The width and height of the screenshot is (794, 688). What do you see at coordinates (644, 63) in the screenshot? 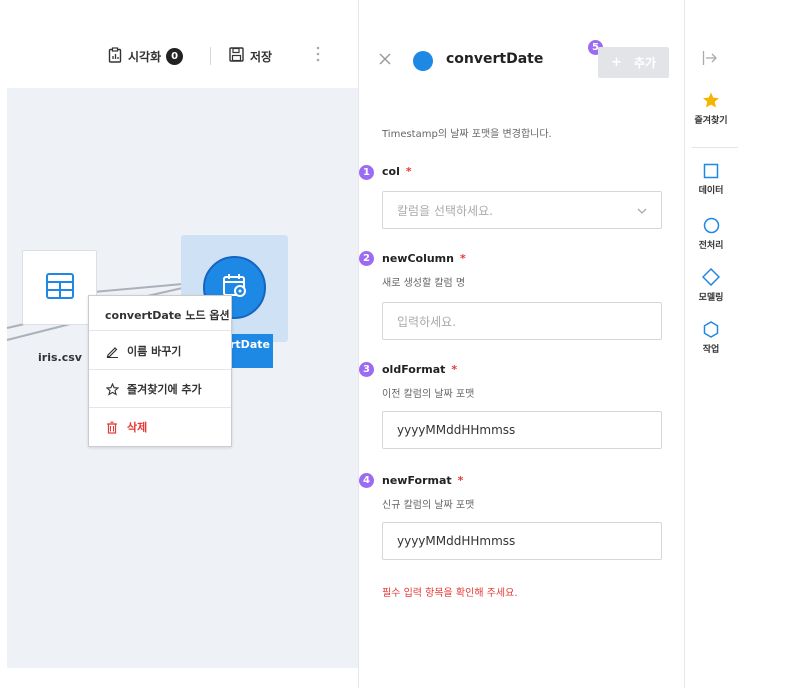
I see `add-button-label: 추가` at bounding box center [644, 63].